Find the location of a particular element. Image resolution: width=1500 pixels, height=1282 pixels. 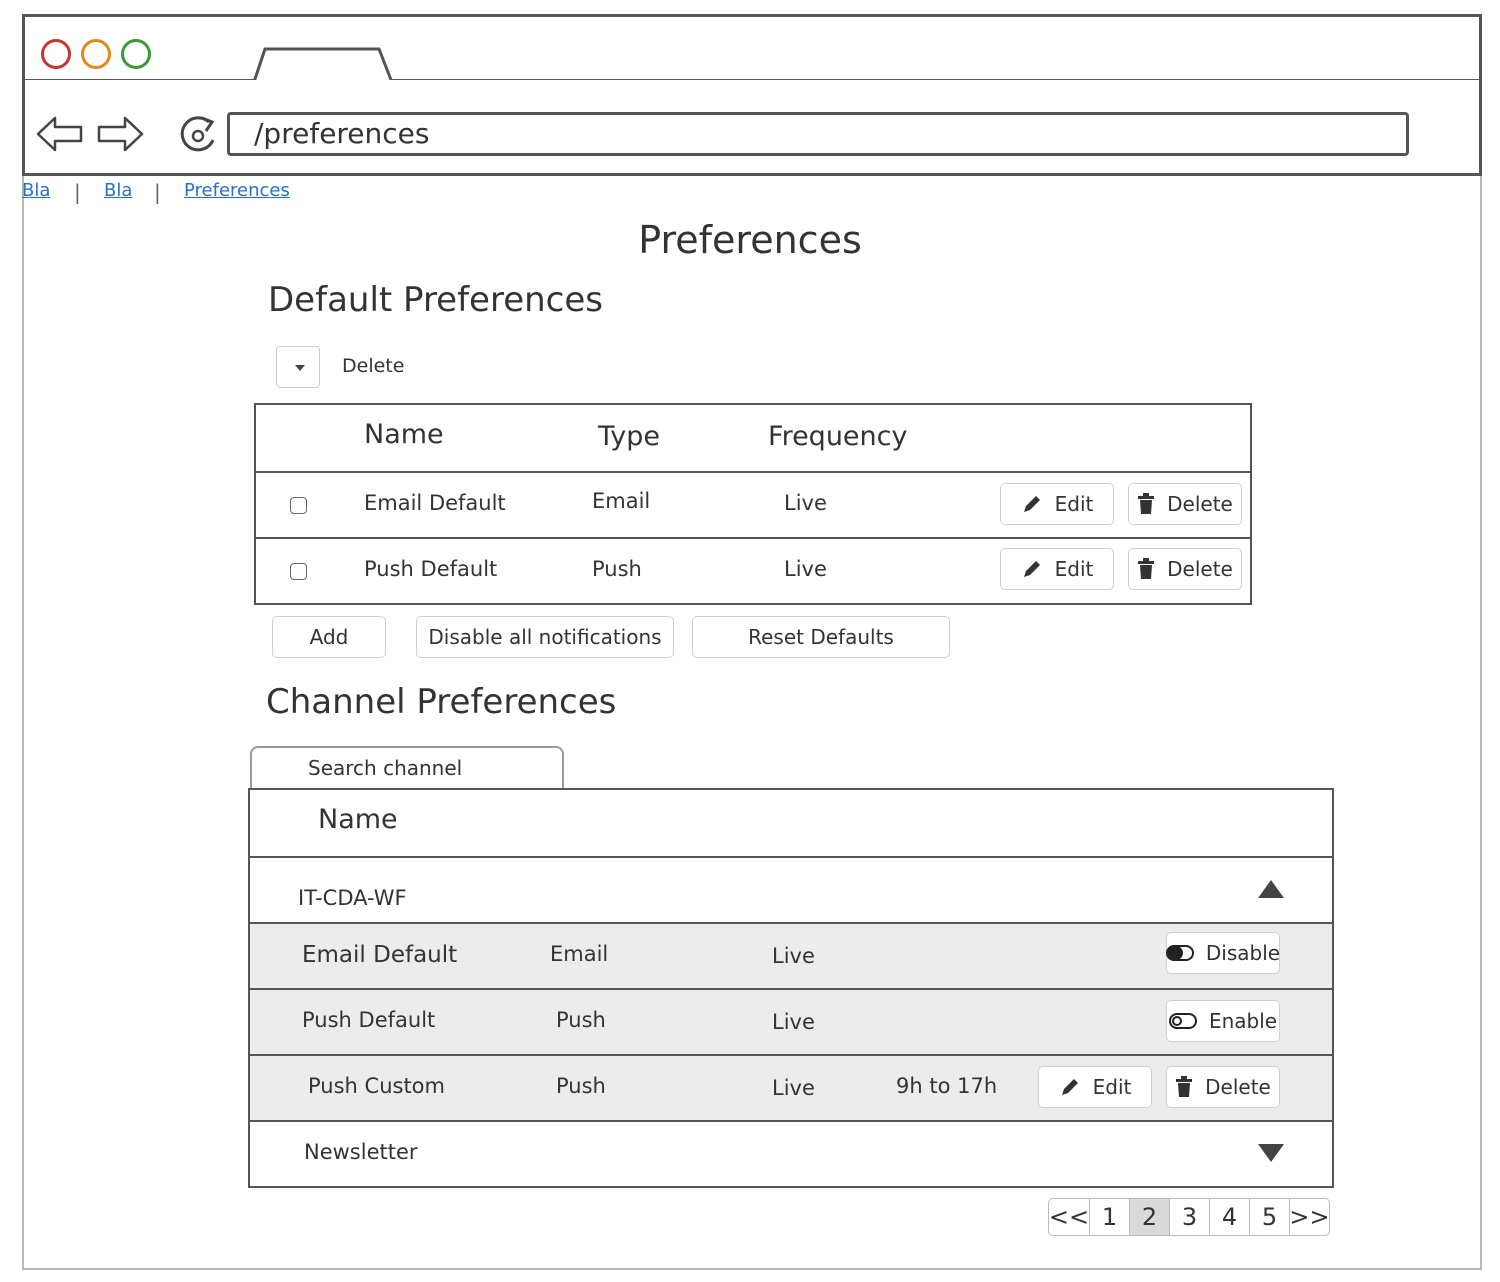

back-arrow-icon is located at coordinates (60, 134).